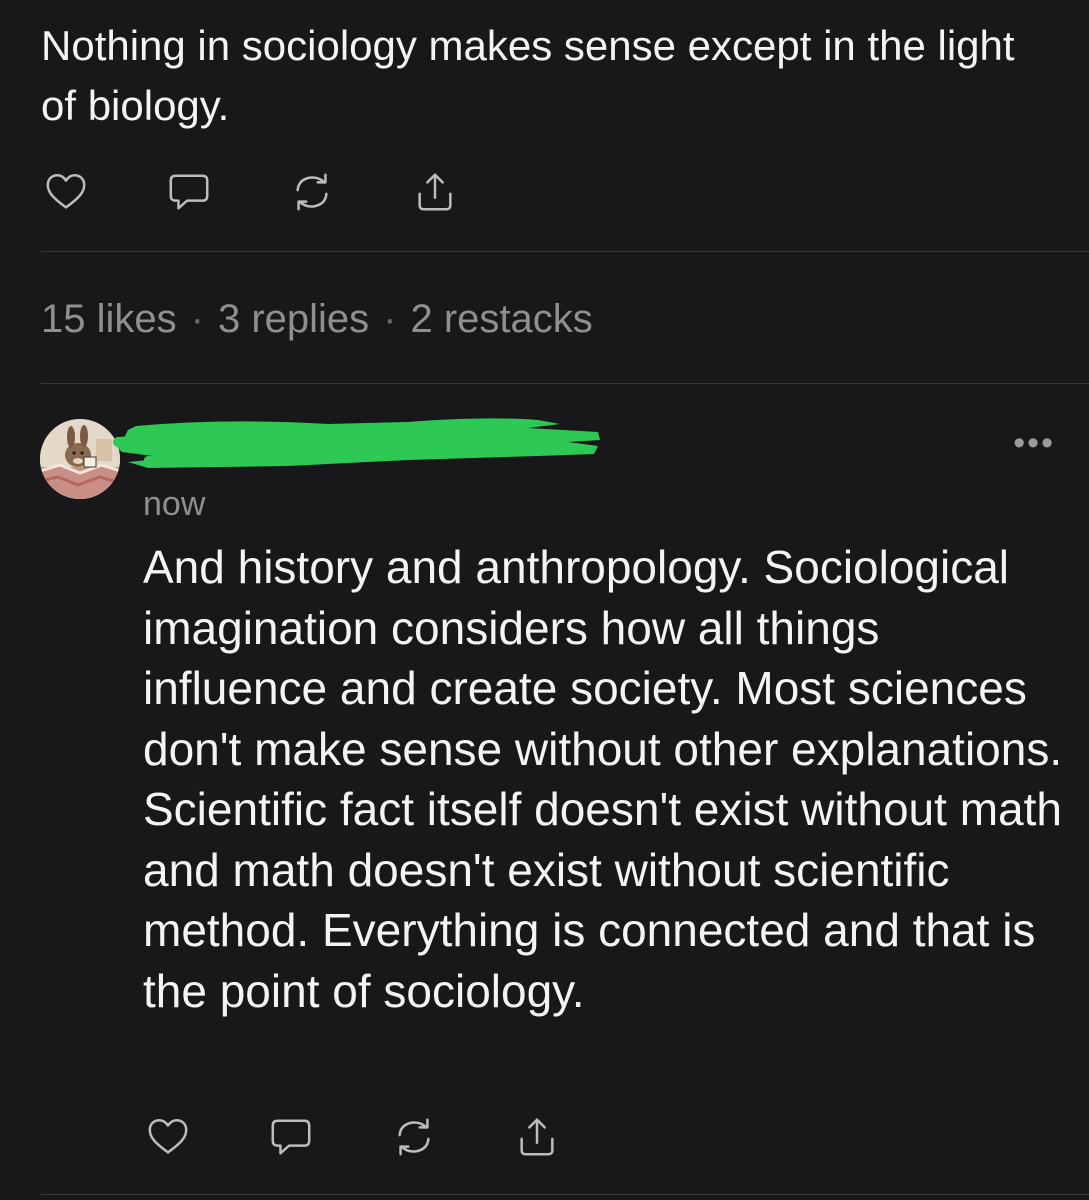 Image resolution: width=1089 pixels, height=1200 pixels. I want to click on reply-action-bar, so click(352, 1137).